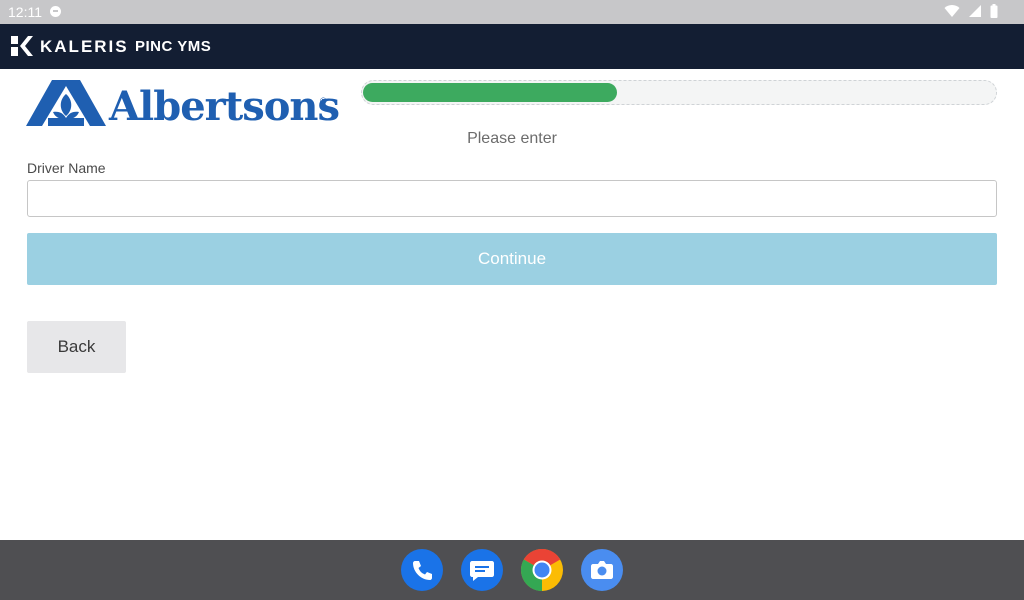 This screenshot has height=600, width=1024. I want to click on albertsons-logo: Albertsons ®, so click(183, 106).